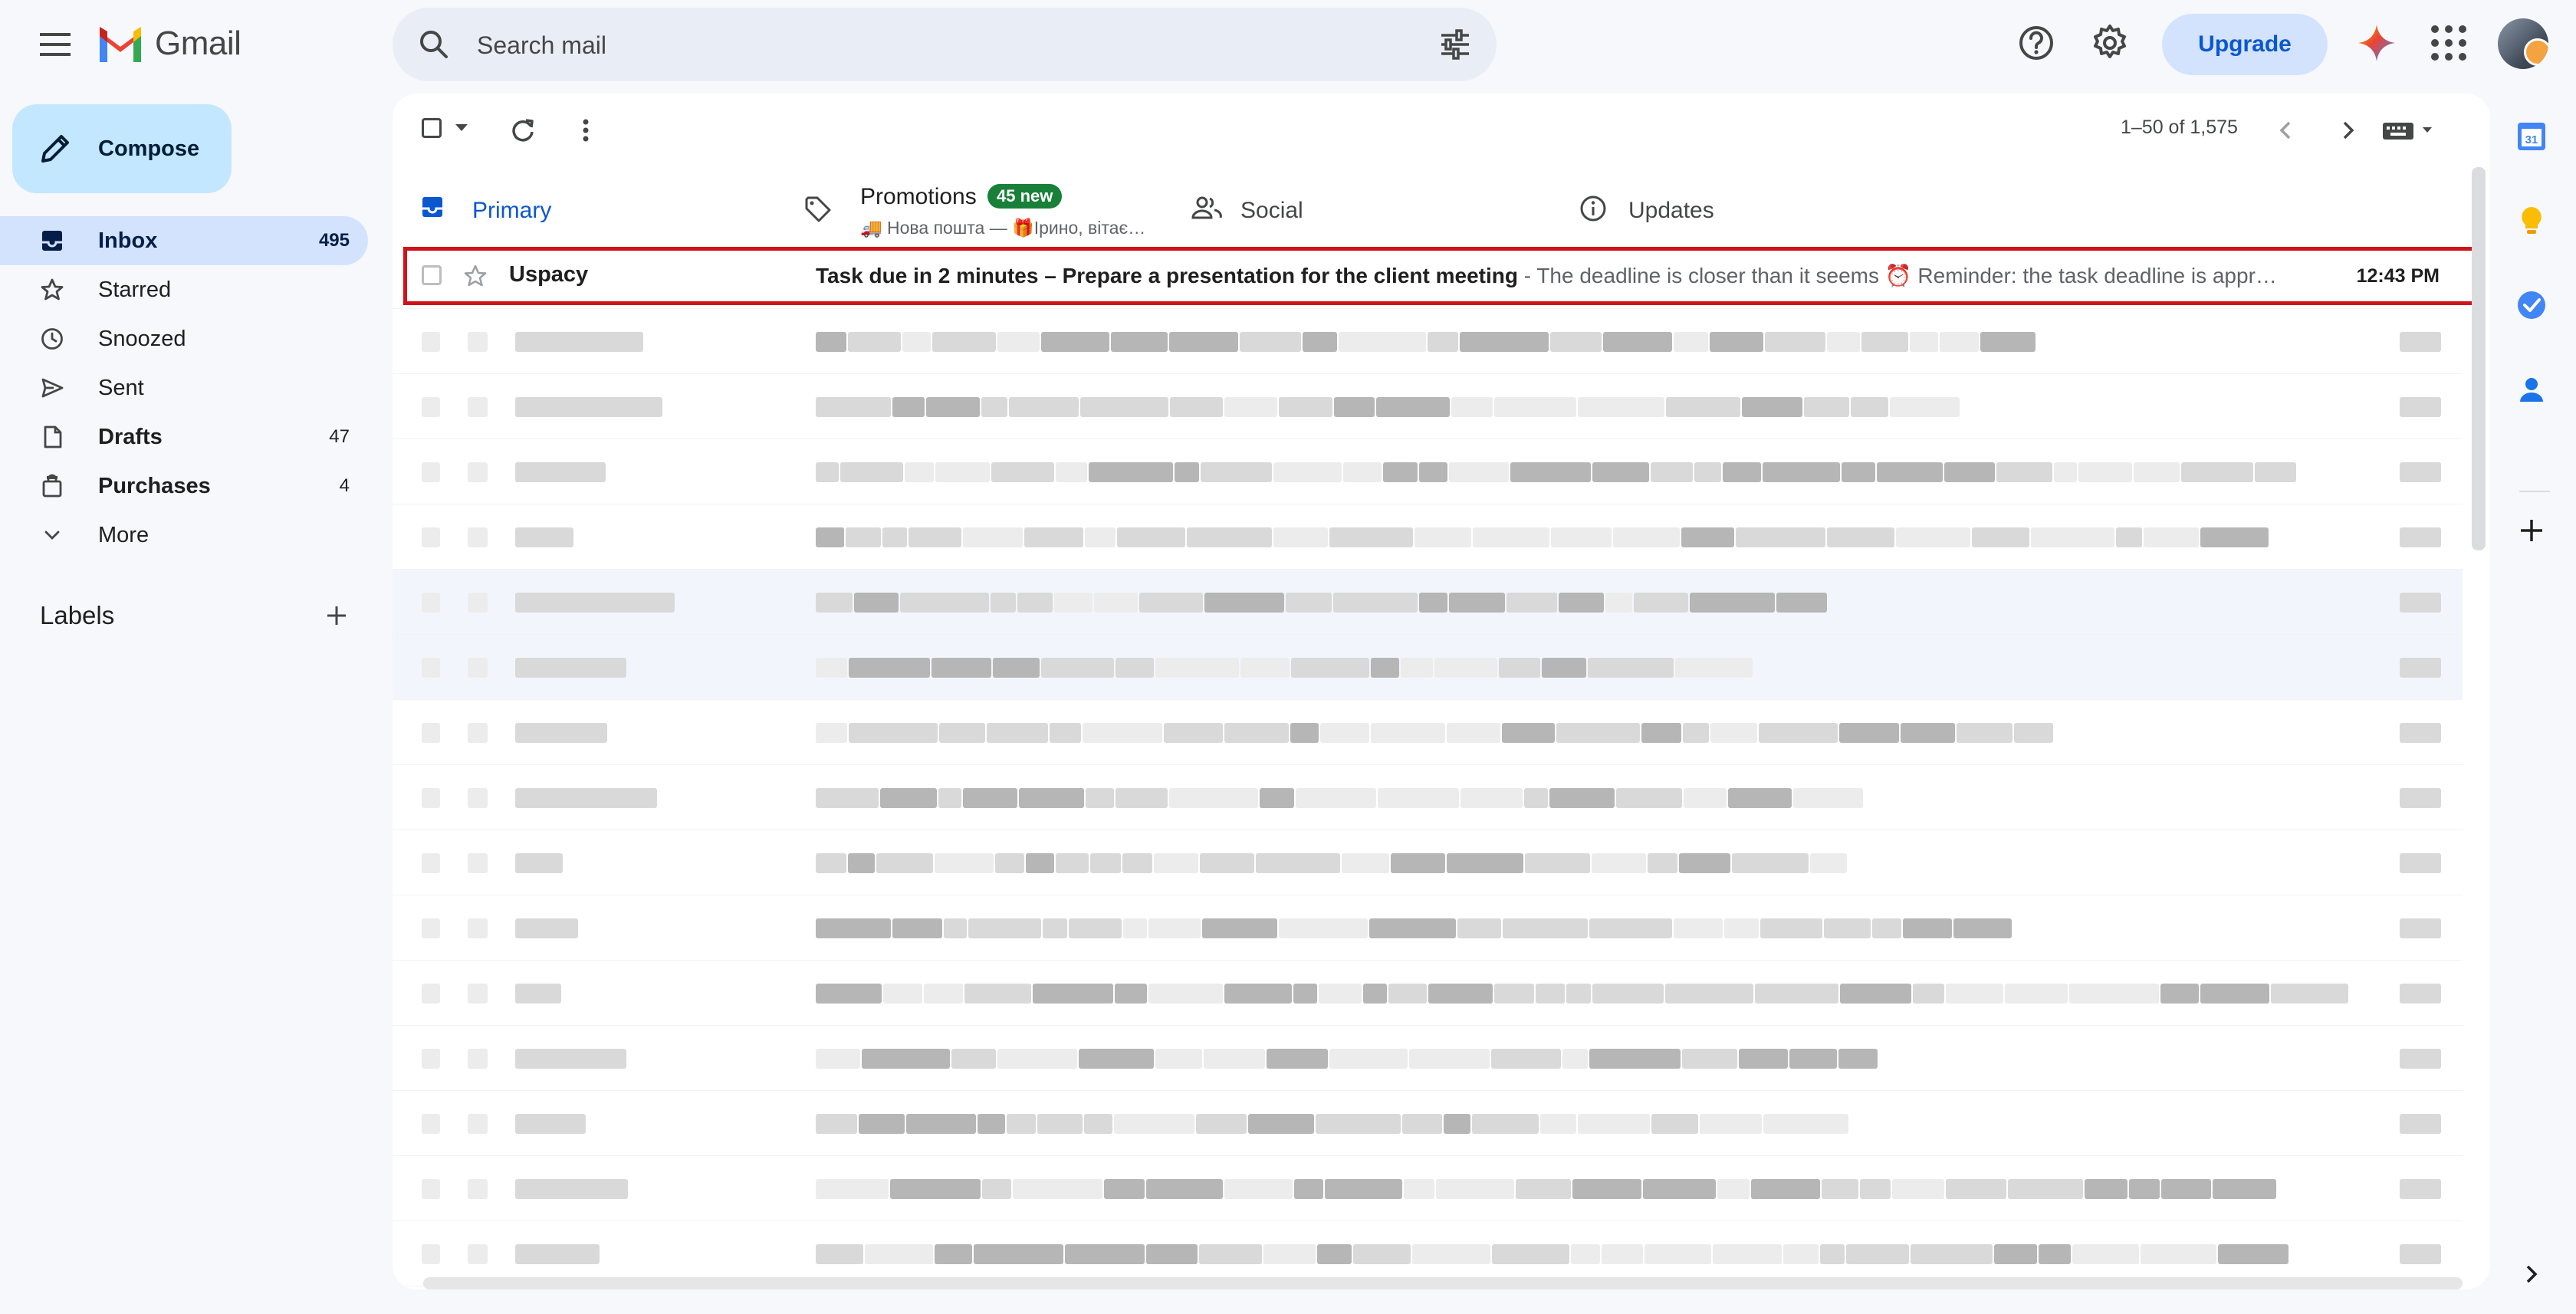 The image size is (2576, 1314). What do you see at coordinates (184, 535) in the screenshot?
I see `sidebar-item-more: More` at bounding box center [184, 535].